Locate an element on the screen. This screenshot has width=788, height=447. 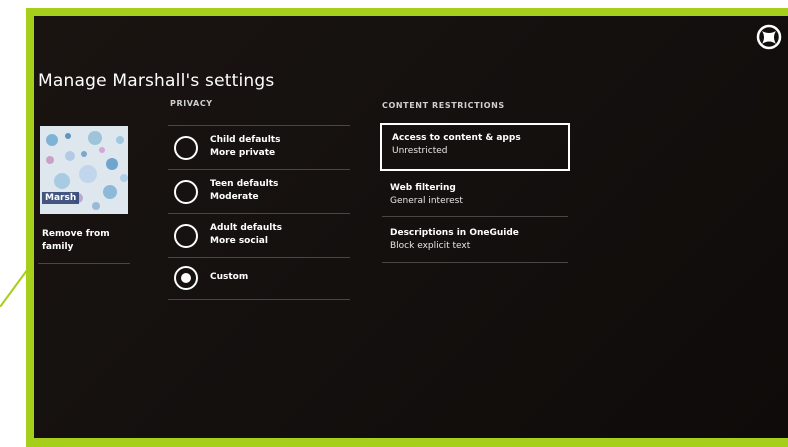
content-restrictions-heading: CONTENT RESTRICTIONS is located at coordinates (443, 105).